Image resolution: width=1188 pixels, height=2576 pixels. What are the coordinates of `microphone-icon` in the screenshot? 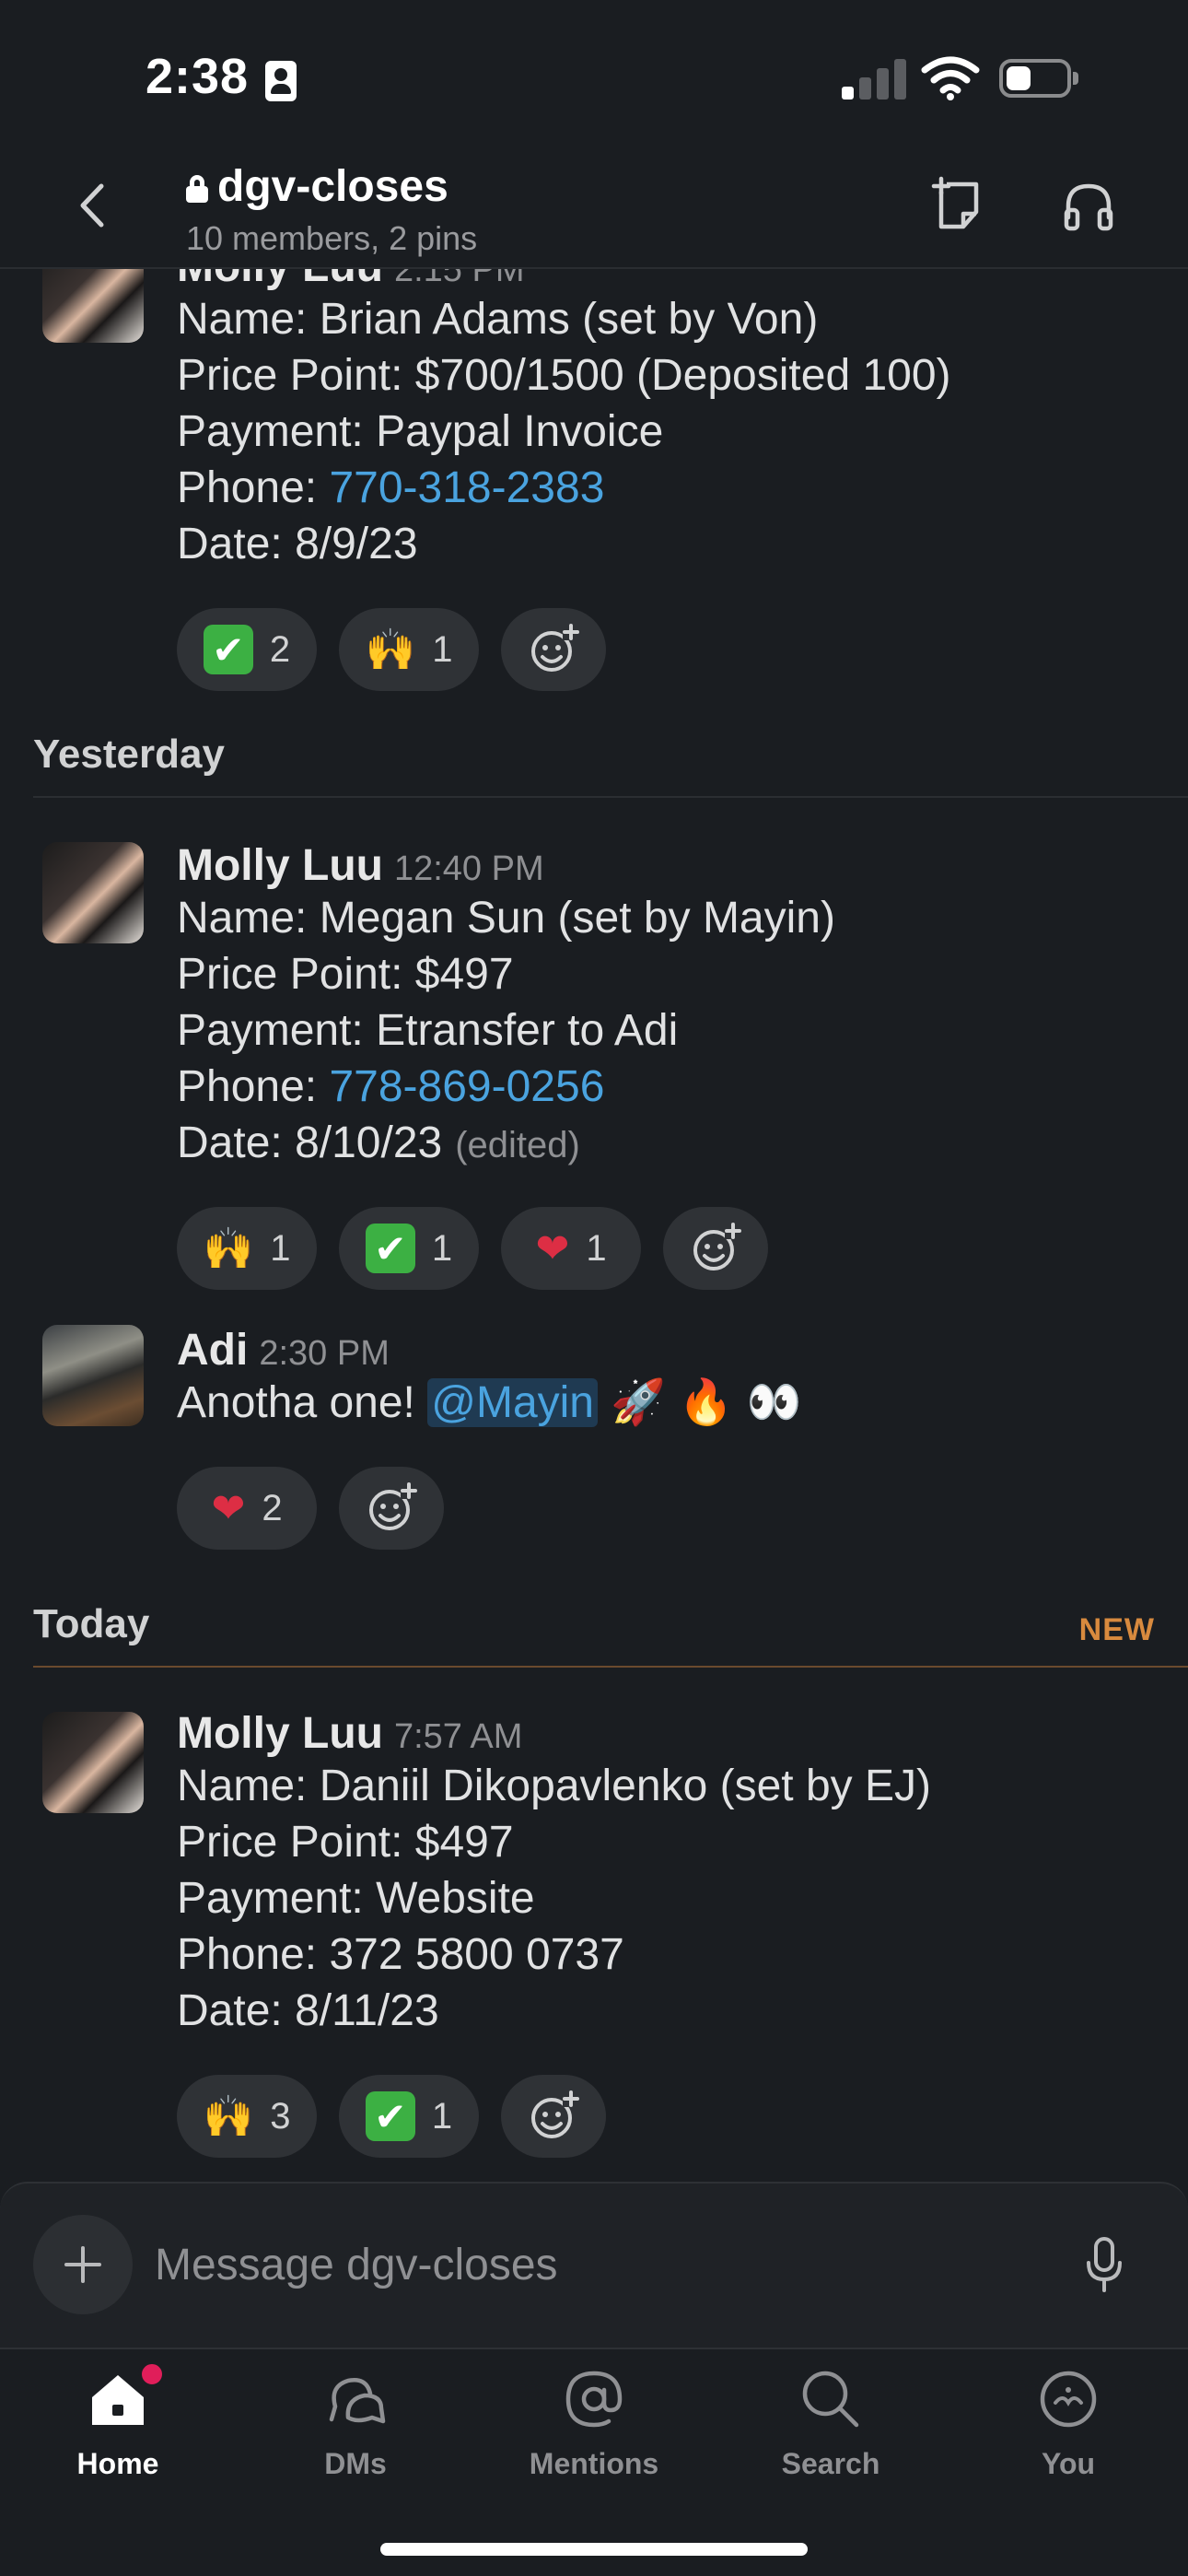 It's located at (1104, 2265).